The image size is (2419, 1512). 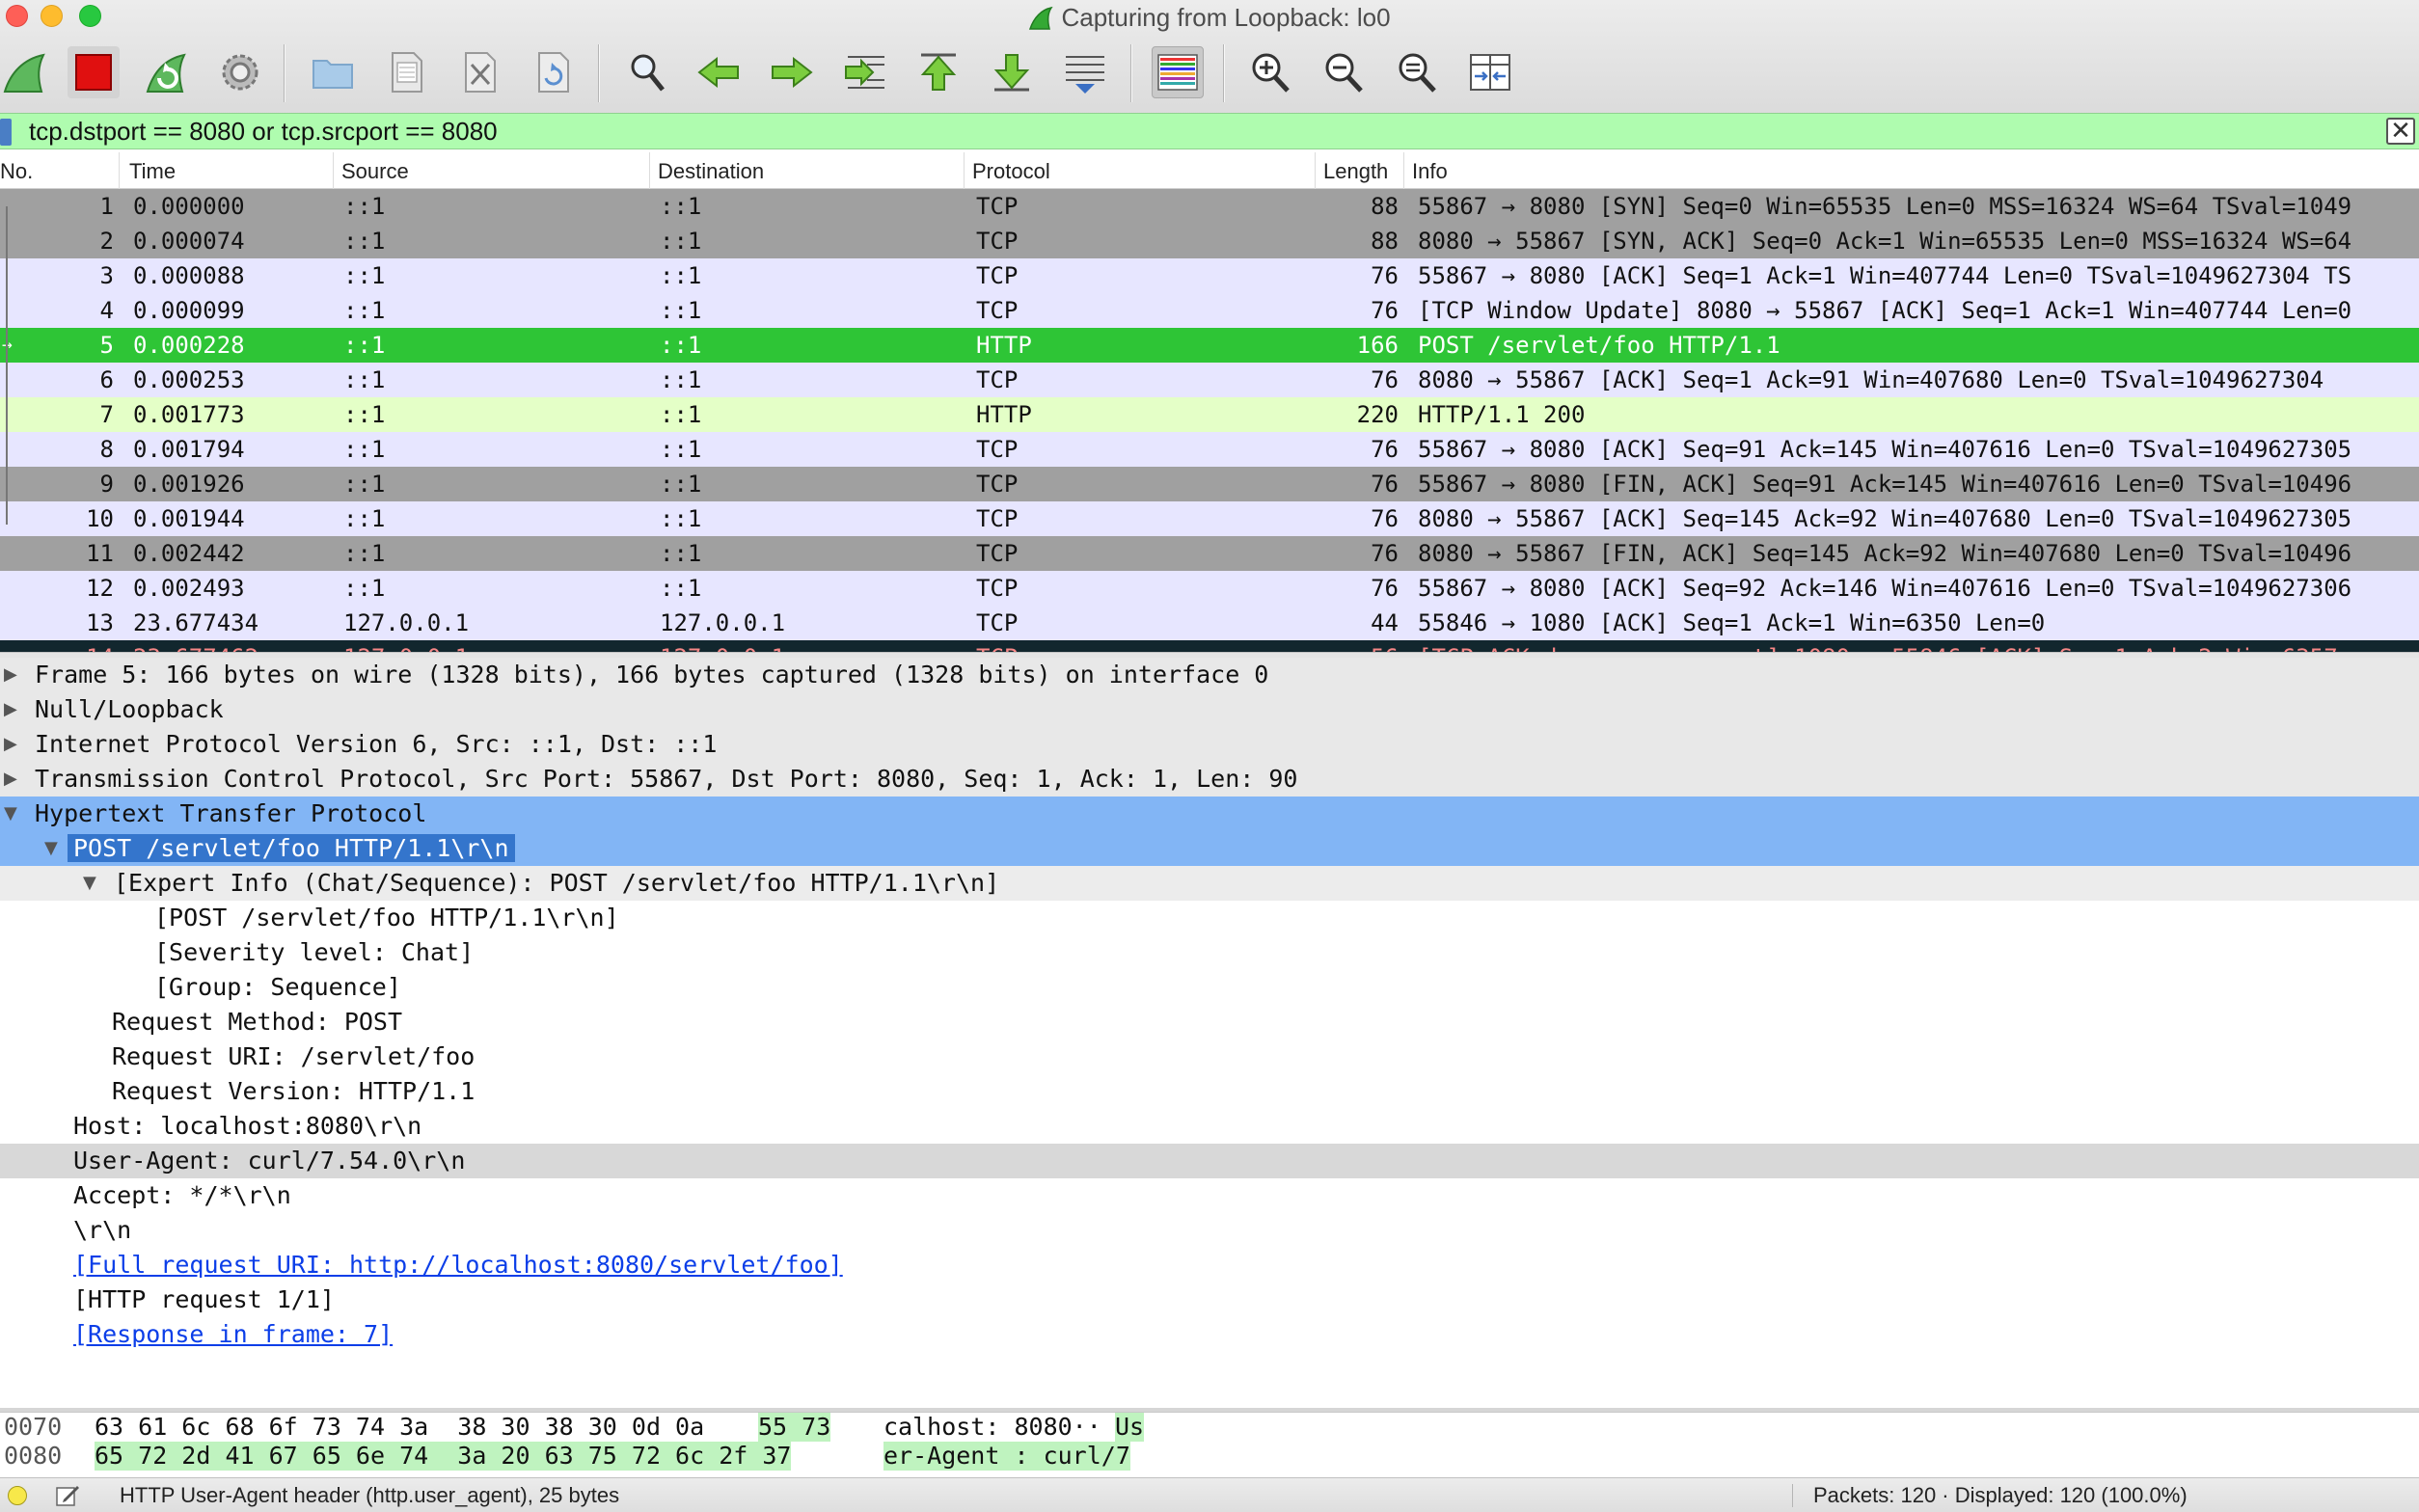 I want to click on packet-destination: ::1, so click(x=681, y=275).